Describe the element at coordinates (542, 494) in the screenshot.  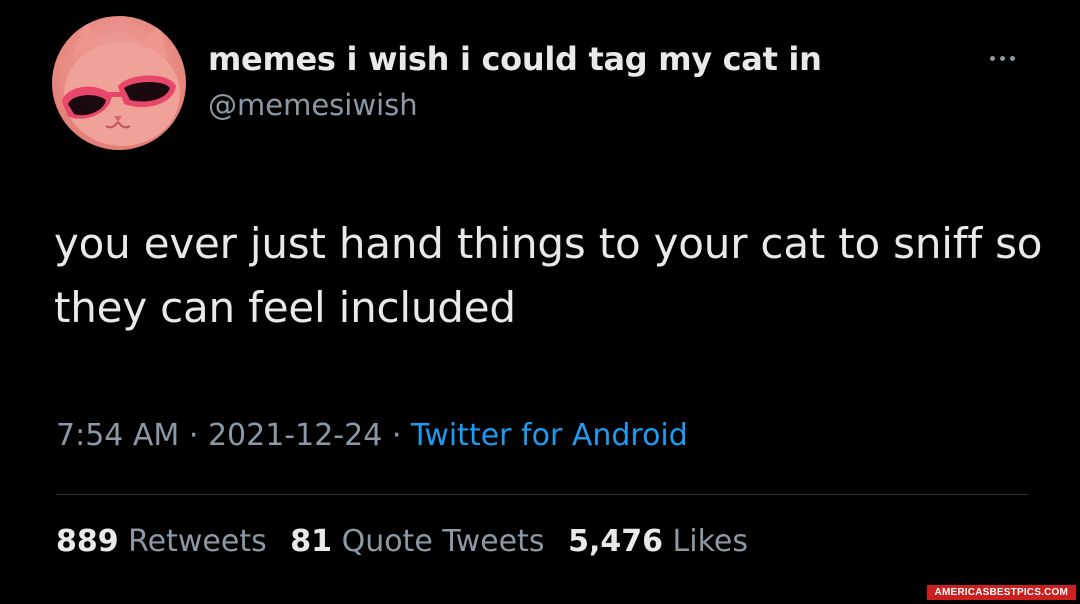
I see `divider` at that location.